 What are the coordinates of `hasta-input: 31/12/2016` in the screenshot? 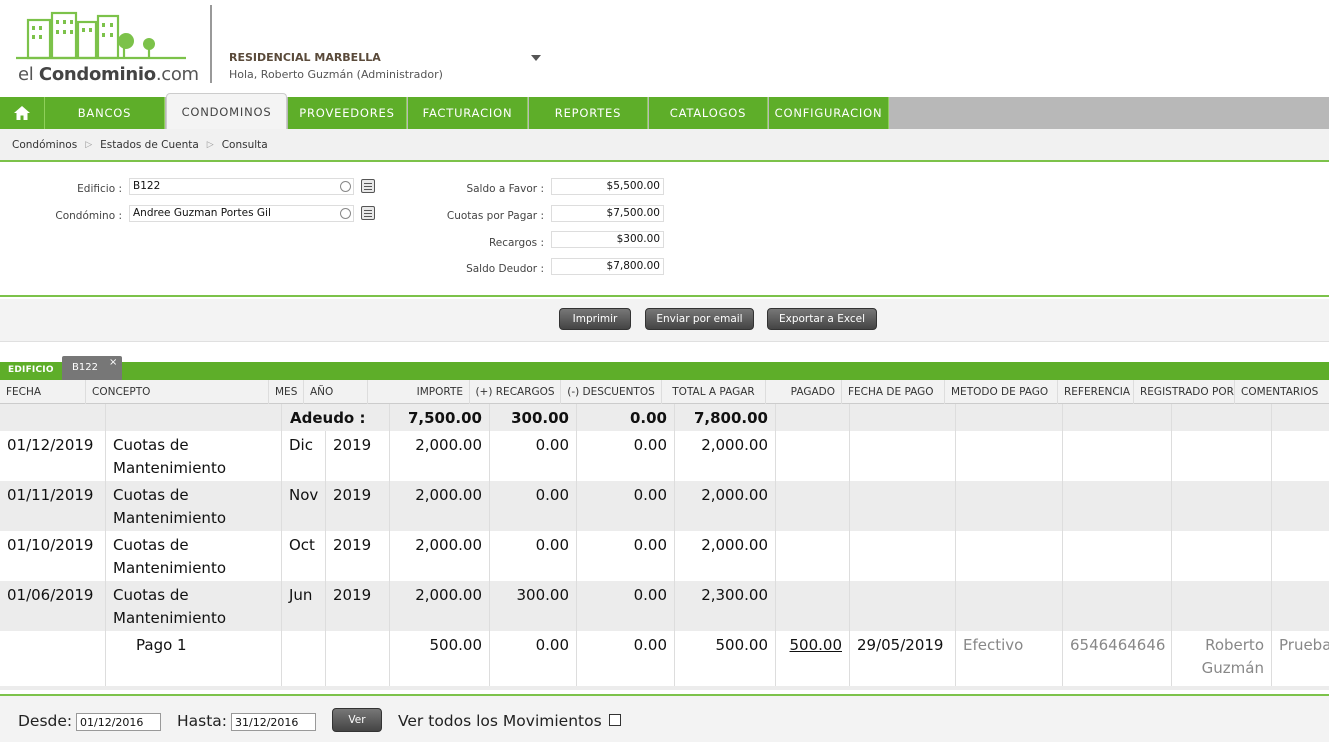 It's located at (273, 722).